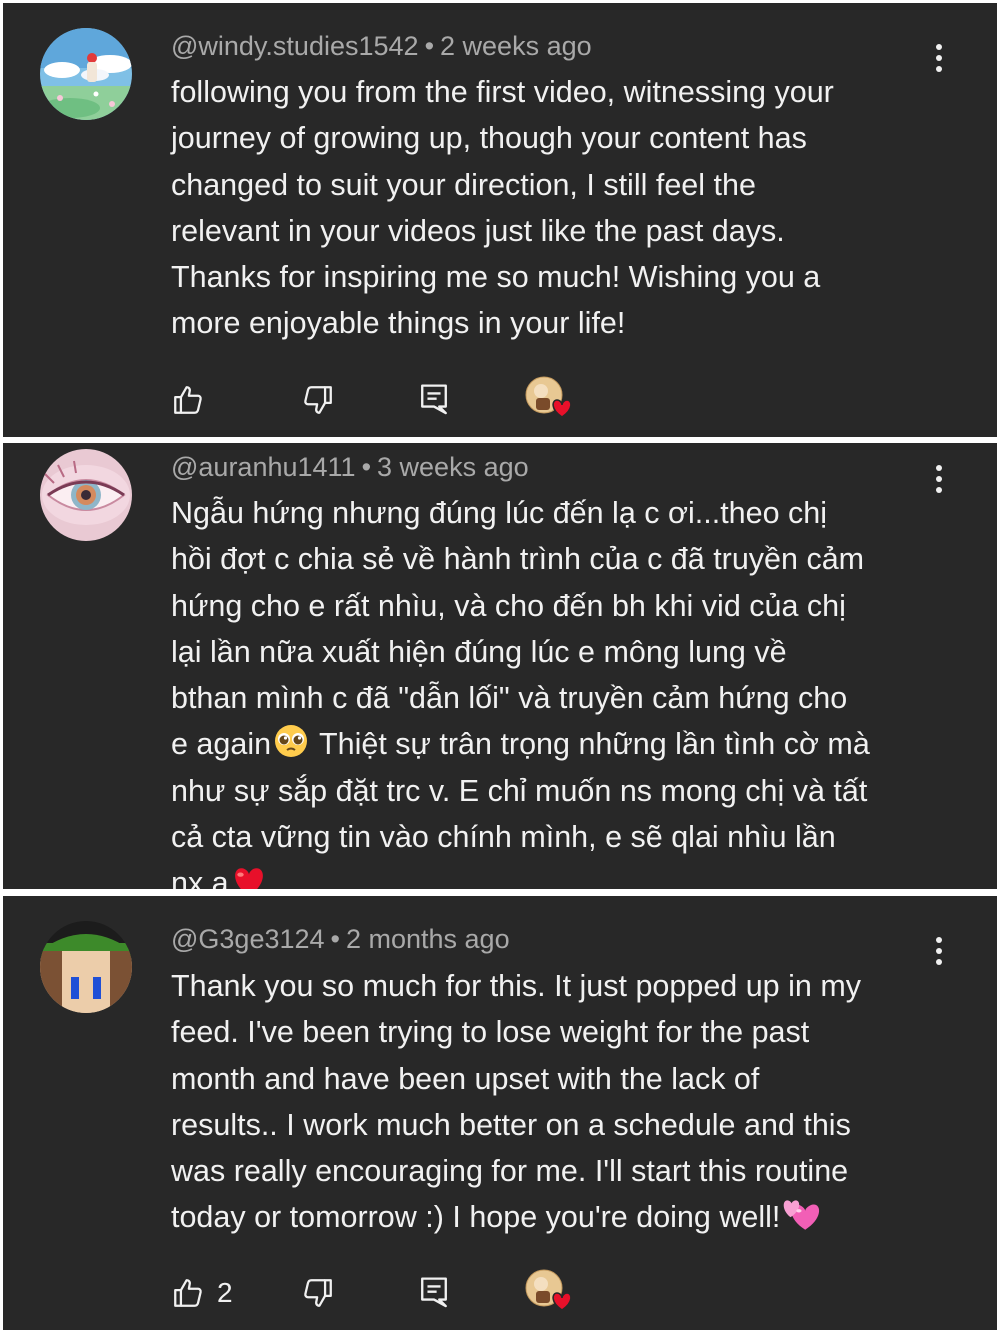  I want to click on like-button, so click(188, 400).